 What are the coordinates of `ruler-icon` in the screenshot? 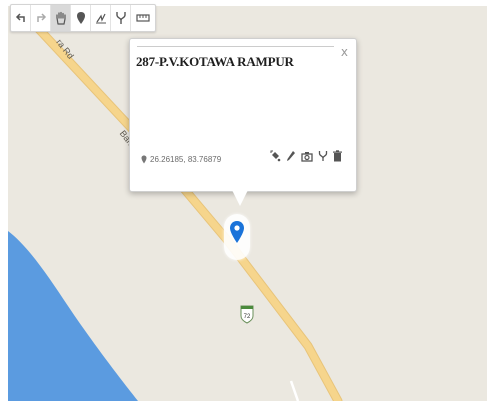 It's located at (143, 18).